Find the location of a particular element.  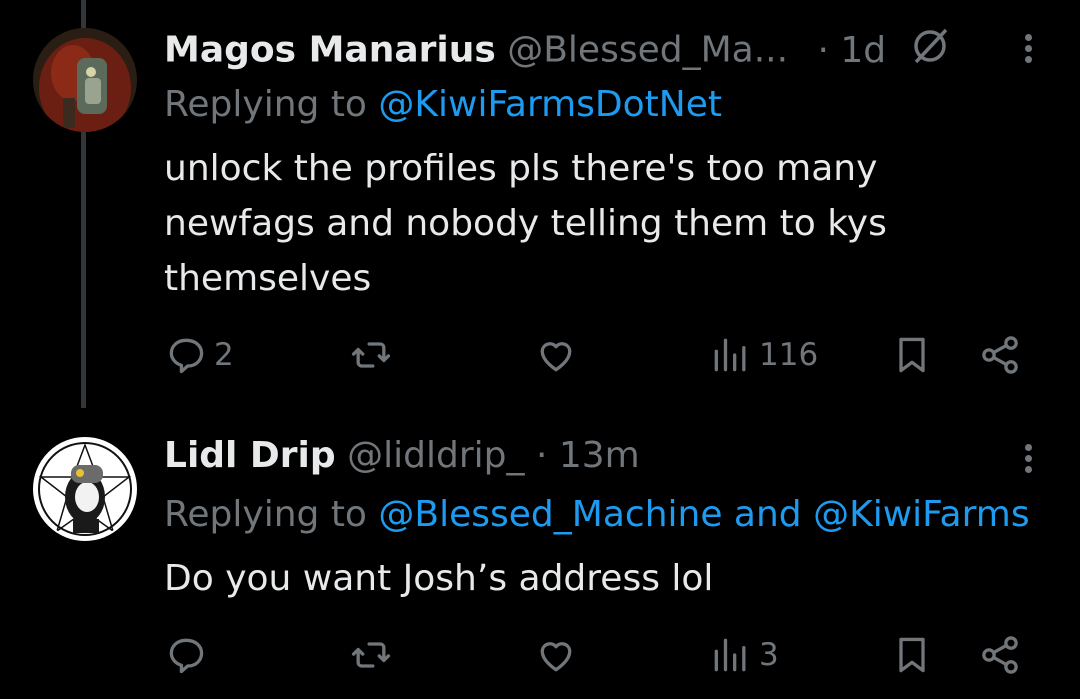

reply-count: 2 is located at coordinates (224, 355).